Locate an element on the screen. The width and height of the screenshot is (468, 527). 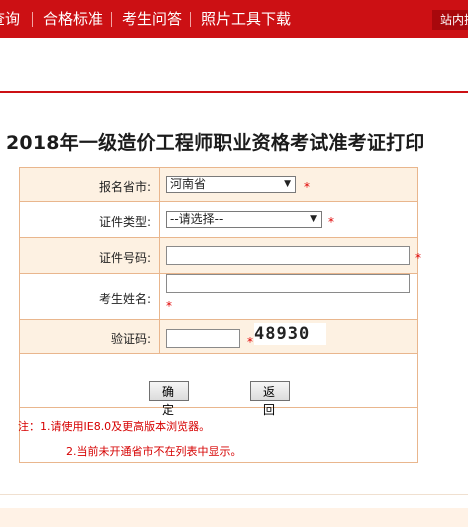
captcha-label: 验证码: is located at coordinates (130, 339).